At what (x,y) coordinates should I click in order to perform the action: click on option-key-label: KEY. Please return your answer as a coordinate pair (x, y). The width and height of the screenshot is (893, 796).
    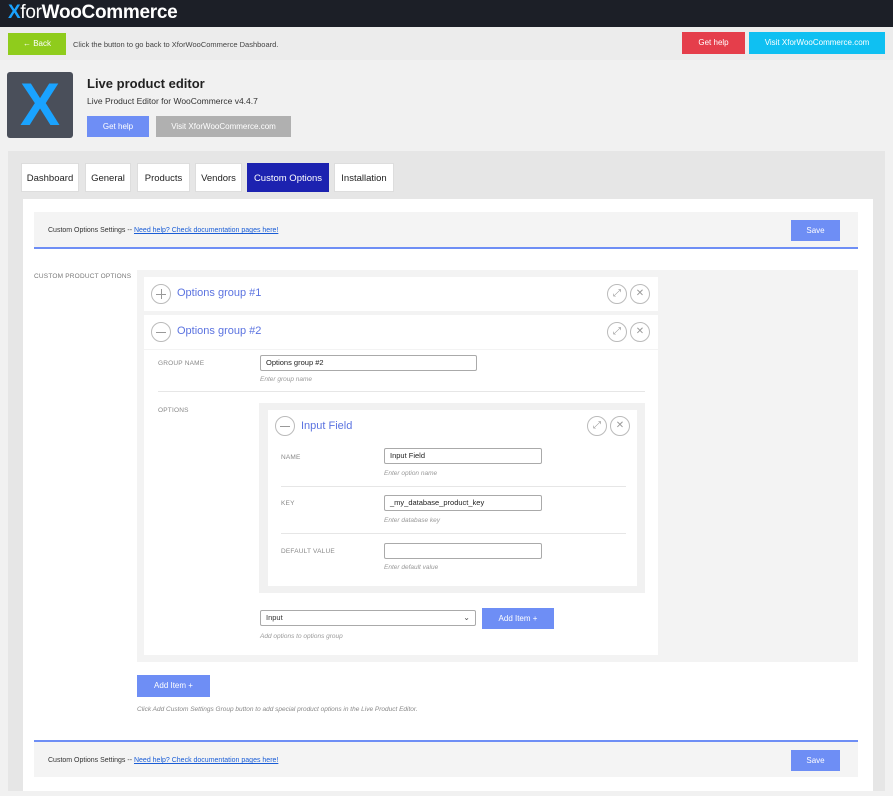
    Looking at the image, I should click on (288, 503).